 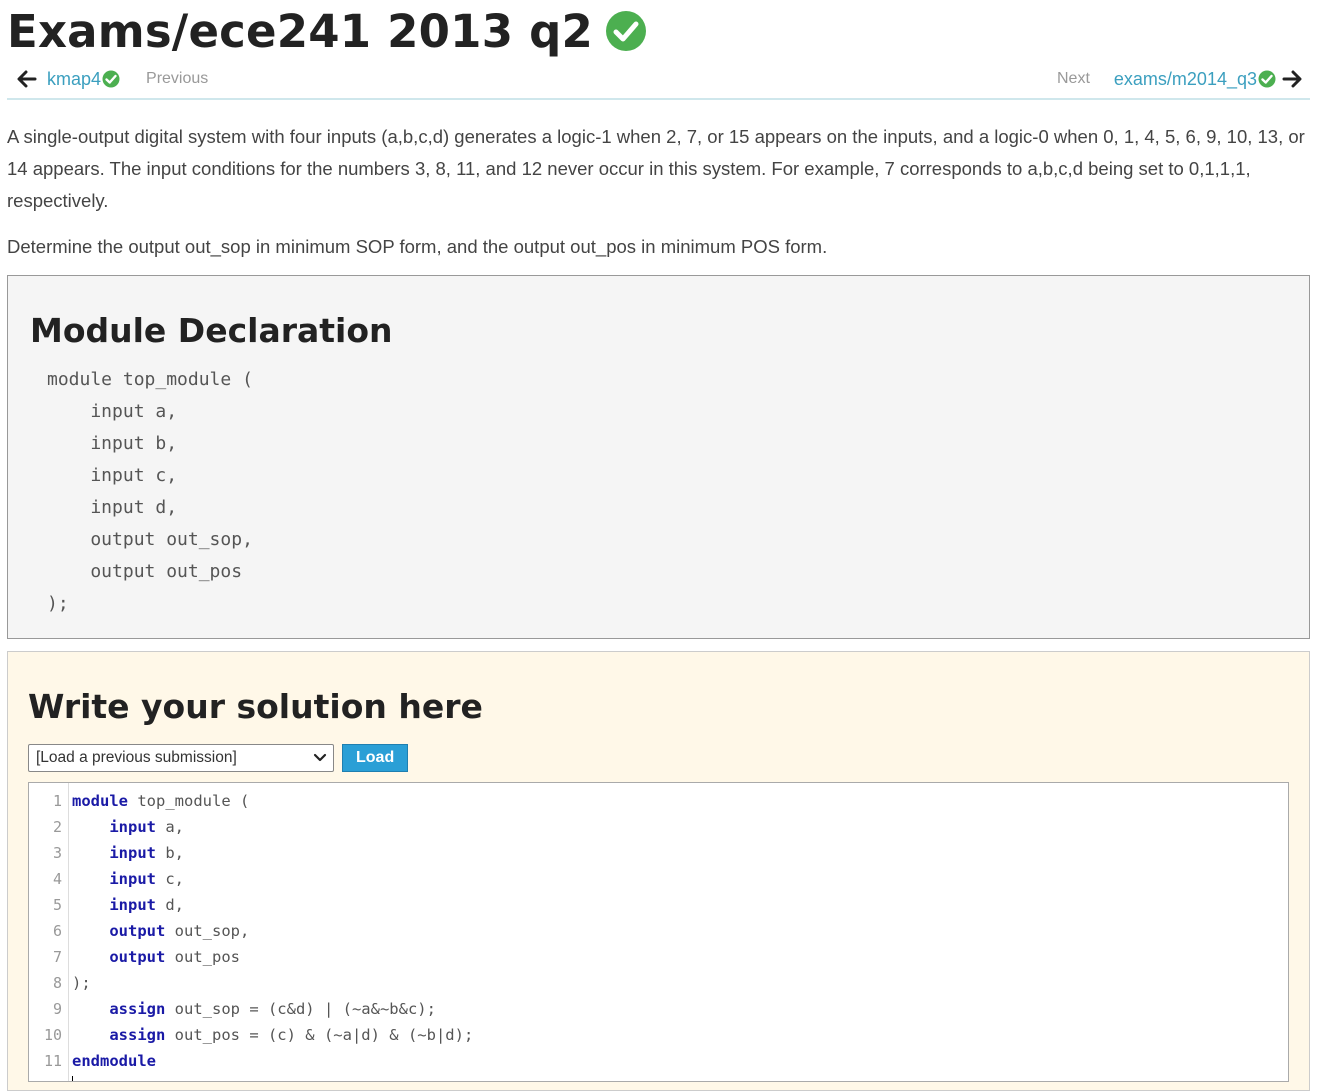 I want to click on code-line: input d,, so click(x=680, y=907).